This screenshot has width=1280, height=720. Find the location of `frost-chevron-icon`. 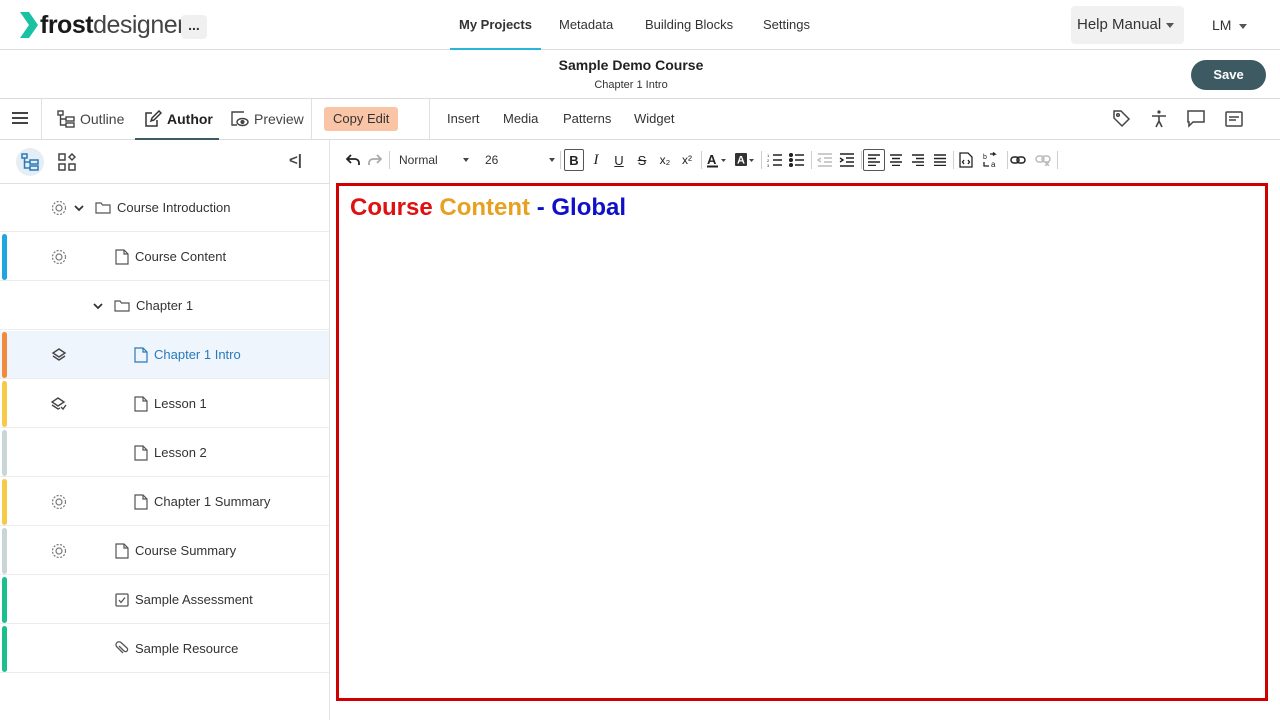

frost-chevron-icon is located at coordinates (29, 25).